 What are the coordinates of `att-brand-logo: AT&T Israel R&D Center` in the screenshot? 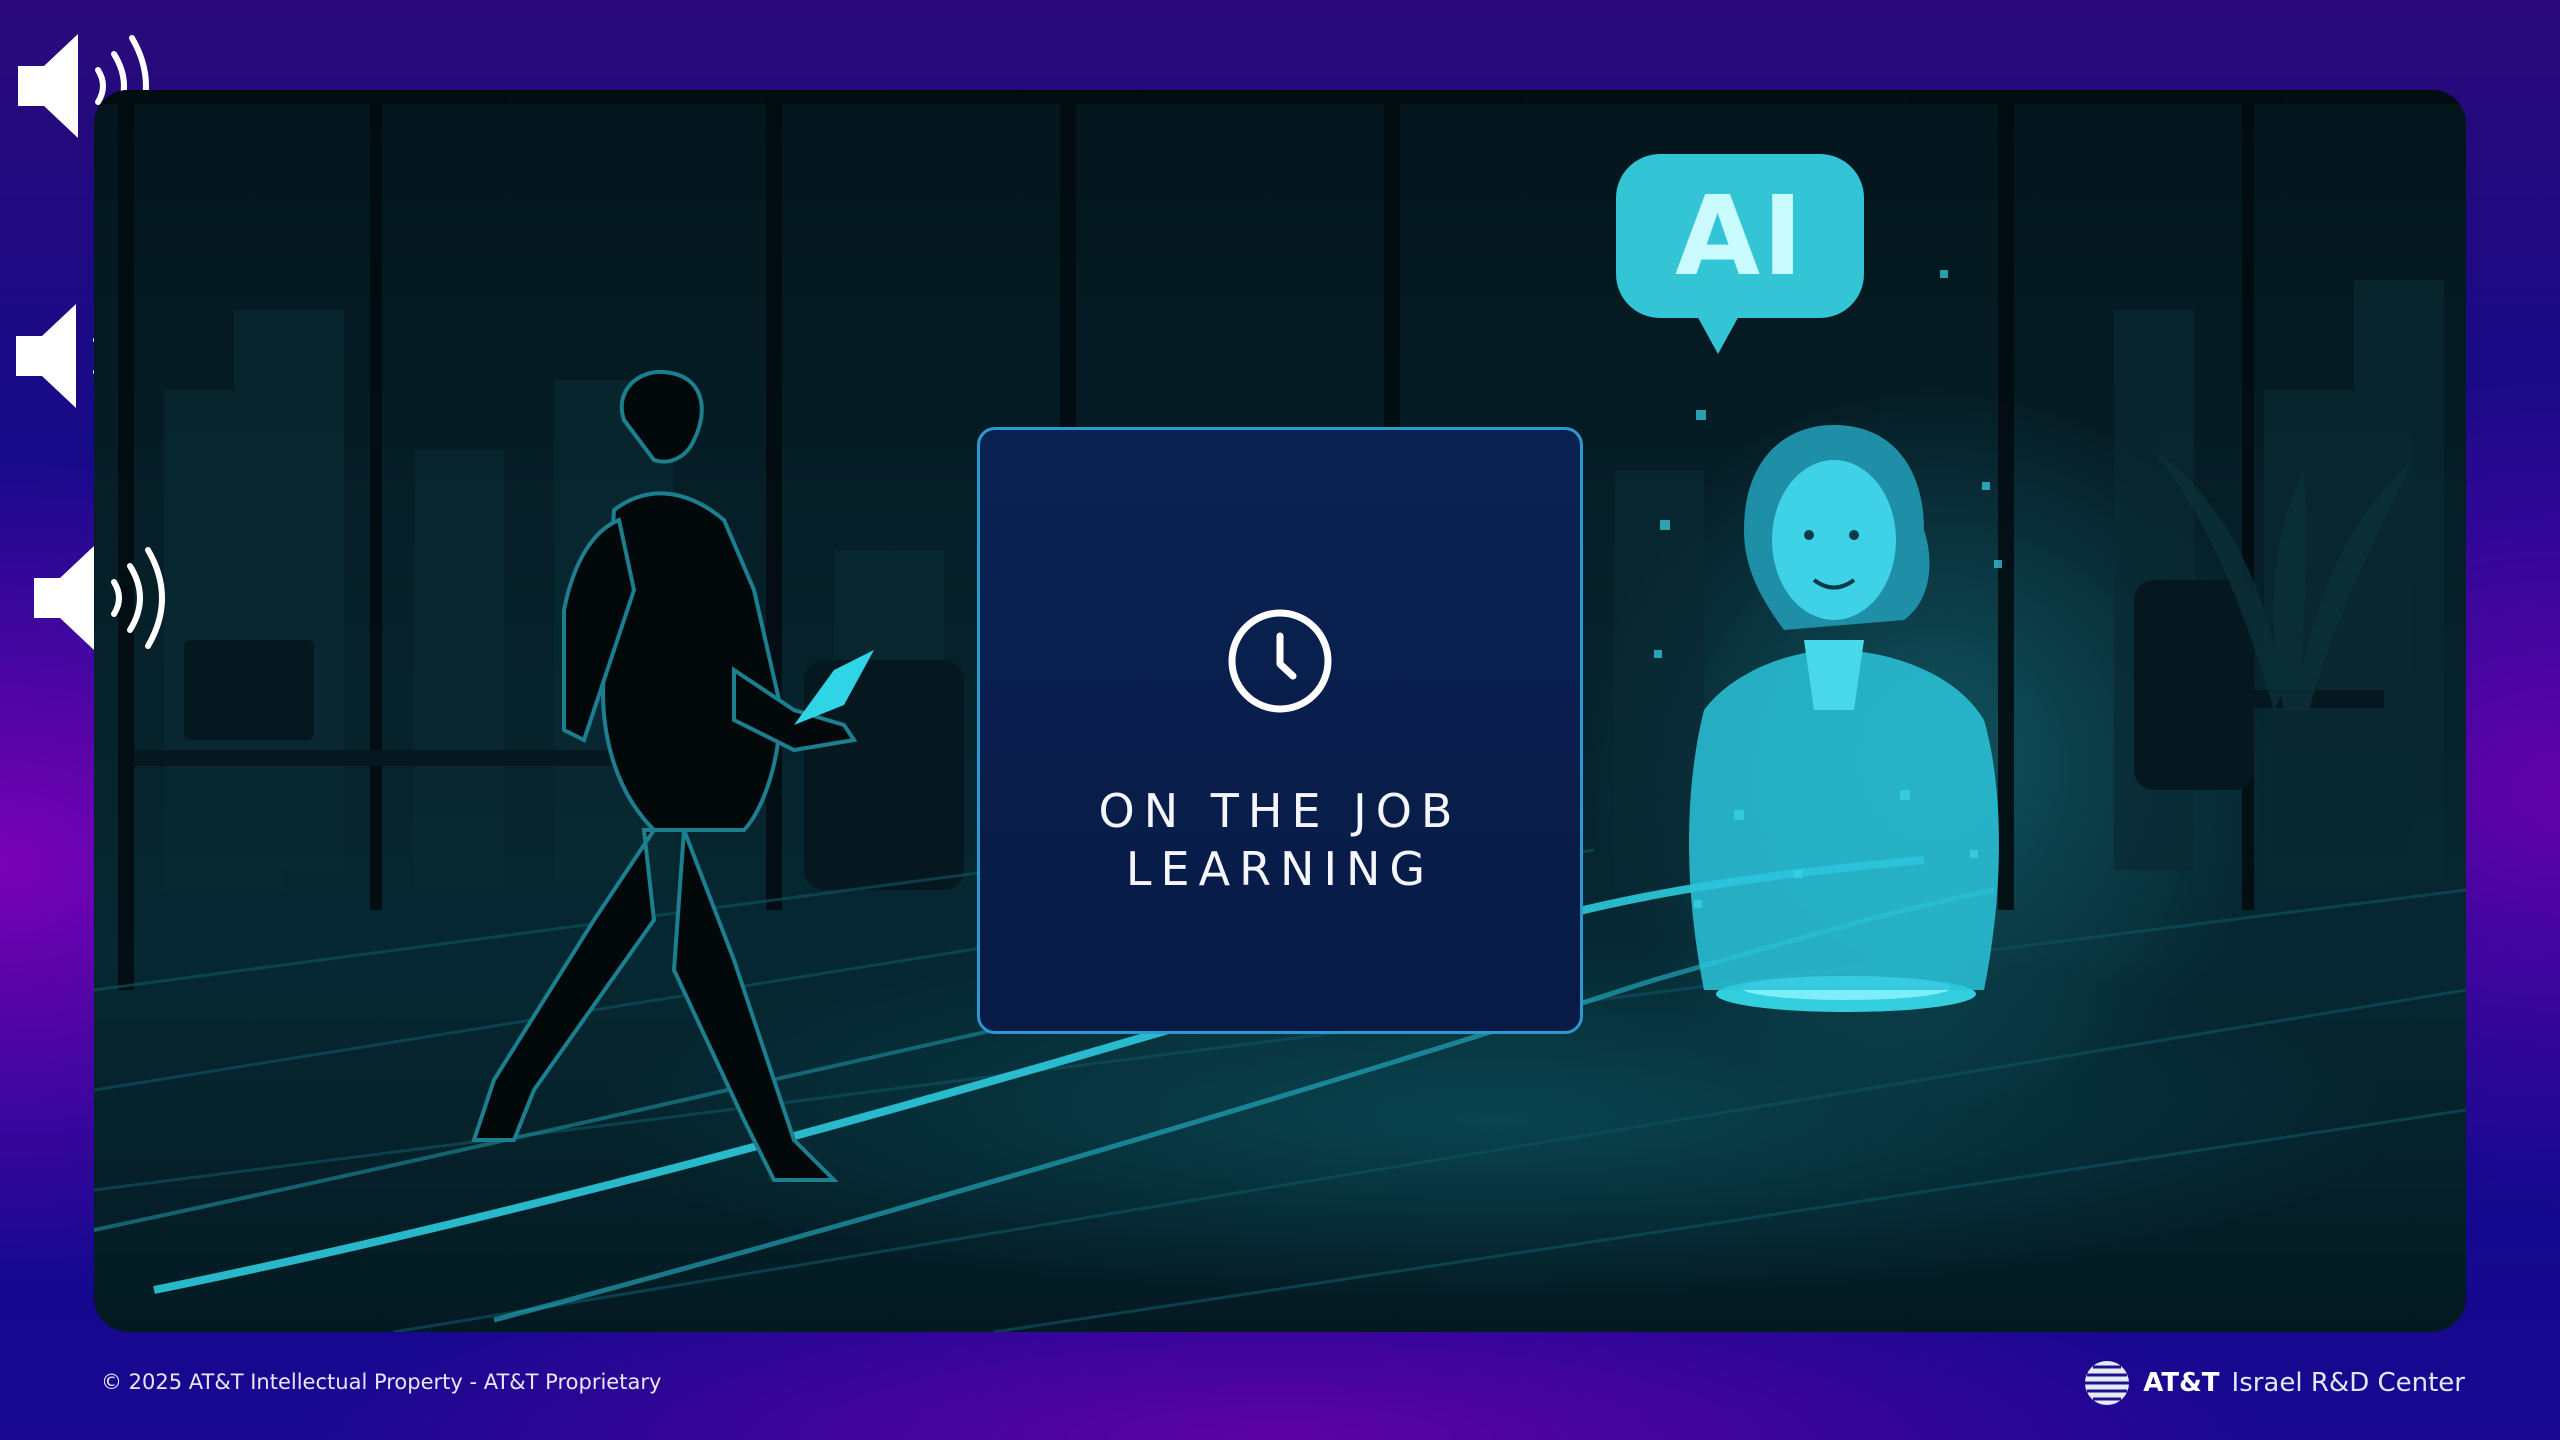 It's located at (2274, 1383).